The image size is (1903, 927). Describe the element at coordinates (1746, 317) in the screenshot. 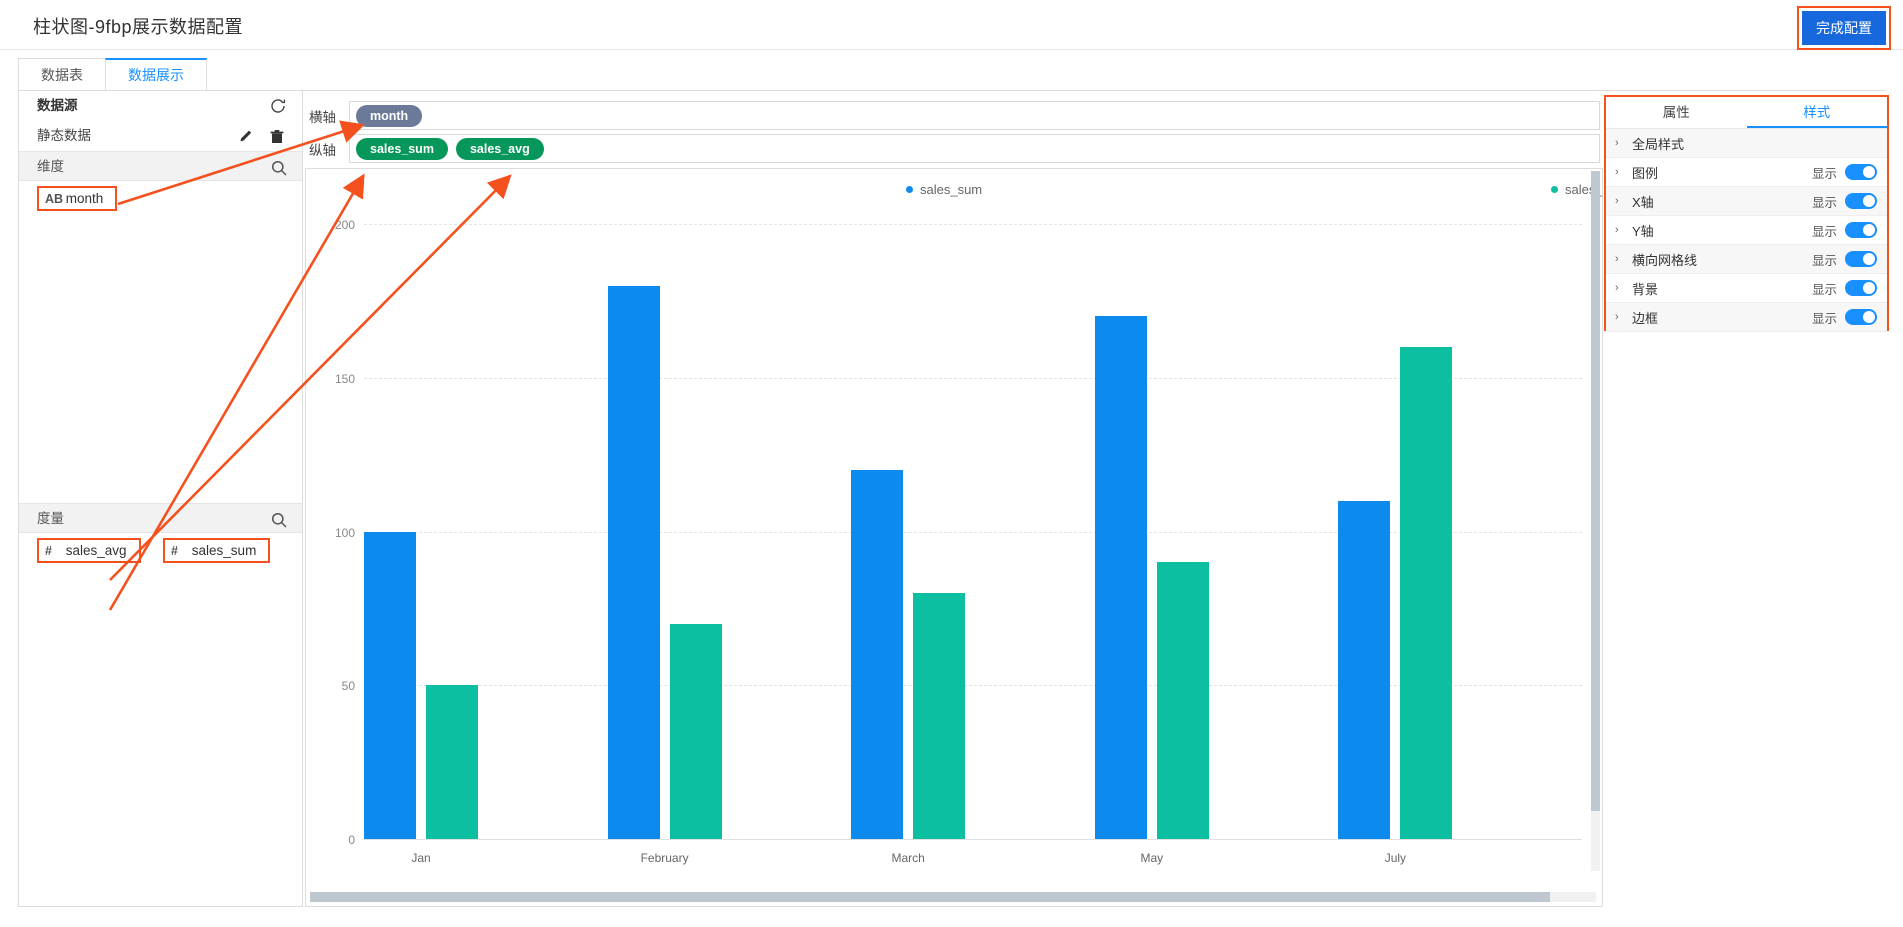

I see `style-row-6: › 边框 显示` at that location.